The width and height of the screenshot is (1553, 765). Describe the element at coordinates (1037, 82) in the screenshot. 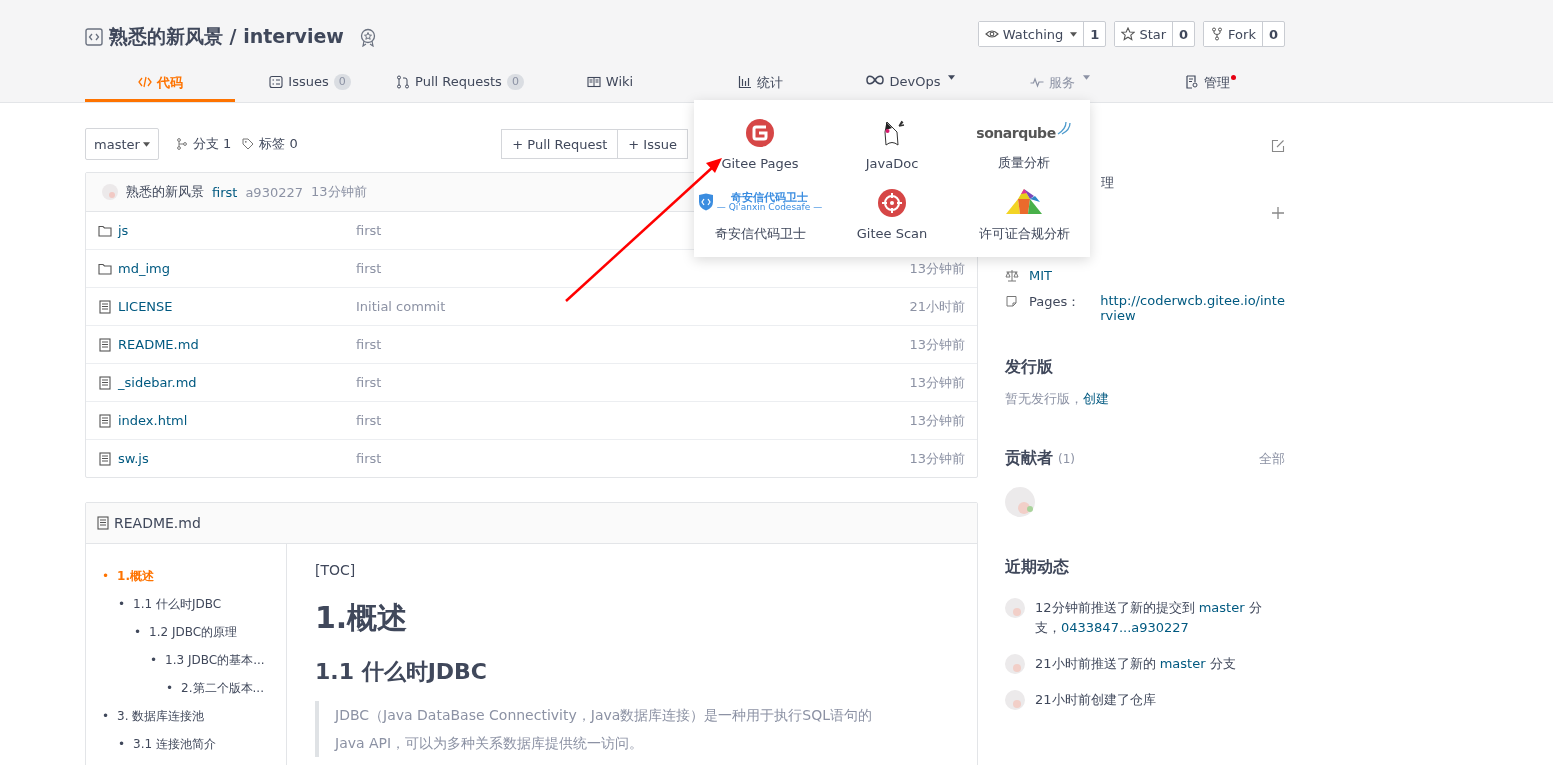

I see `pulse-icon` at that location.